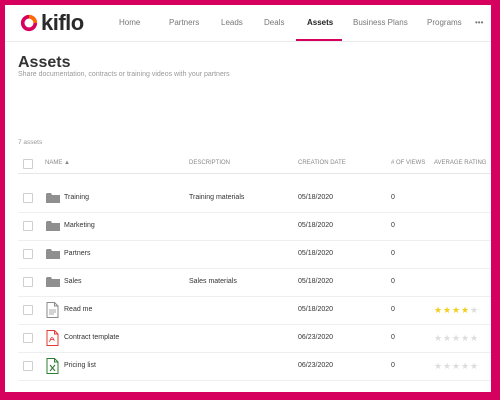 The image size is (500, 400). I want to click on asset-name: Training, so click(76, 197).